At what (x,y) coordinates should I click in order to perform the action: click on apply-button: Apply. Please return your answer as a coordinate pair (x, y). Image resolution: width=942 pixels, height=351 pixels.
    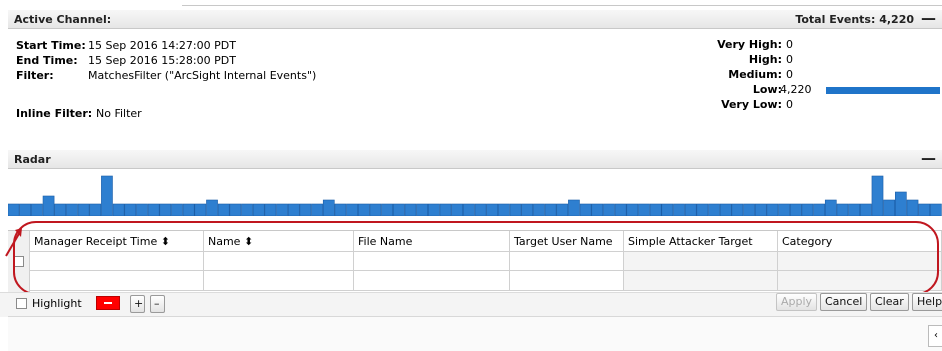
    Looking at the image, I should click on (797, 302).